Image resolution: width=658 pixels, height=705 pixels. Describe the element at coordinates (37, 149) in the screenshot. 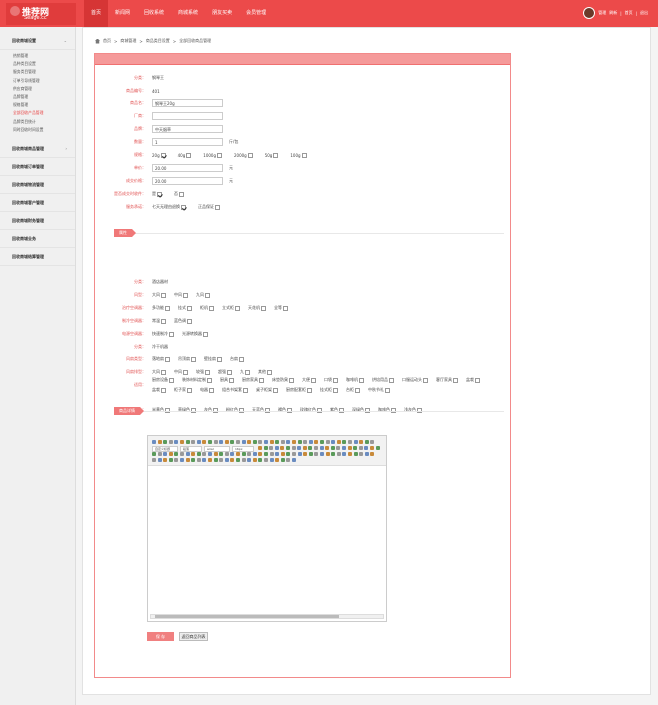

I see `sidebar-section: 回收商城商品管理 ›` at that location.